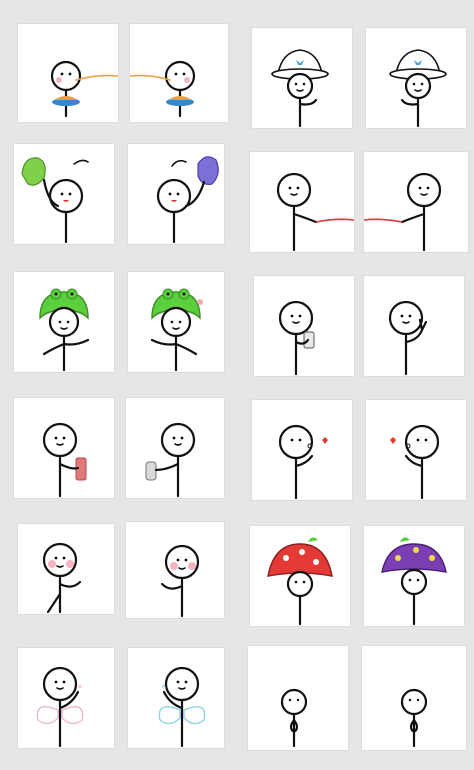  I want to click on sticker-purple-puppet, so click(176, 194).